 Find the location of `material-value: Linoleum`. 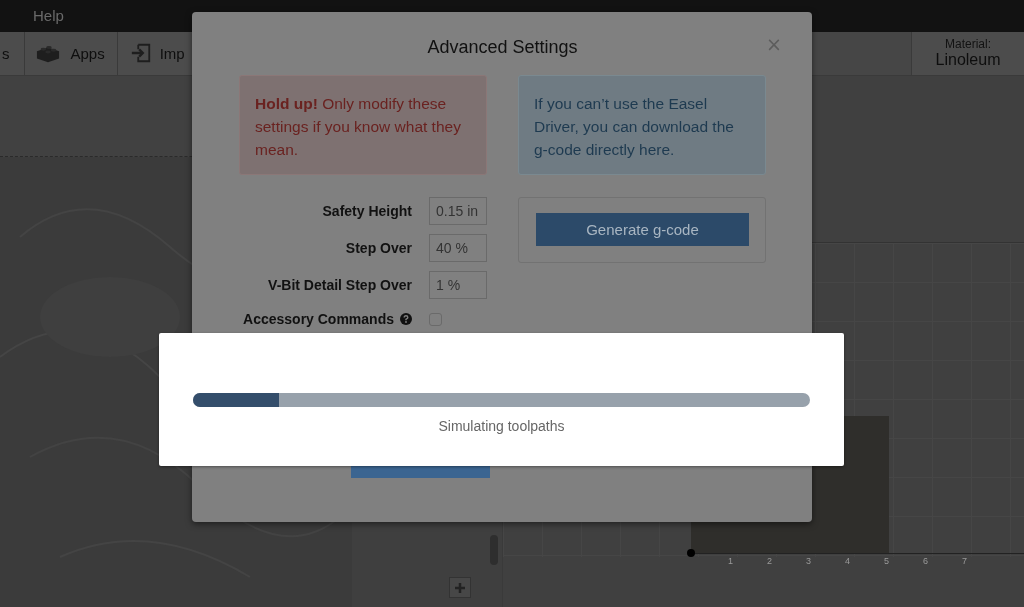

material-value: Linoleum is located at coordinates (968, 60).